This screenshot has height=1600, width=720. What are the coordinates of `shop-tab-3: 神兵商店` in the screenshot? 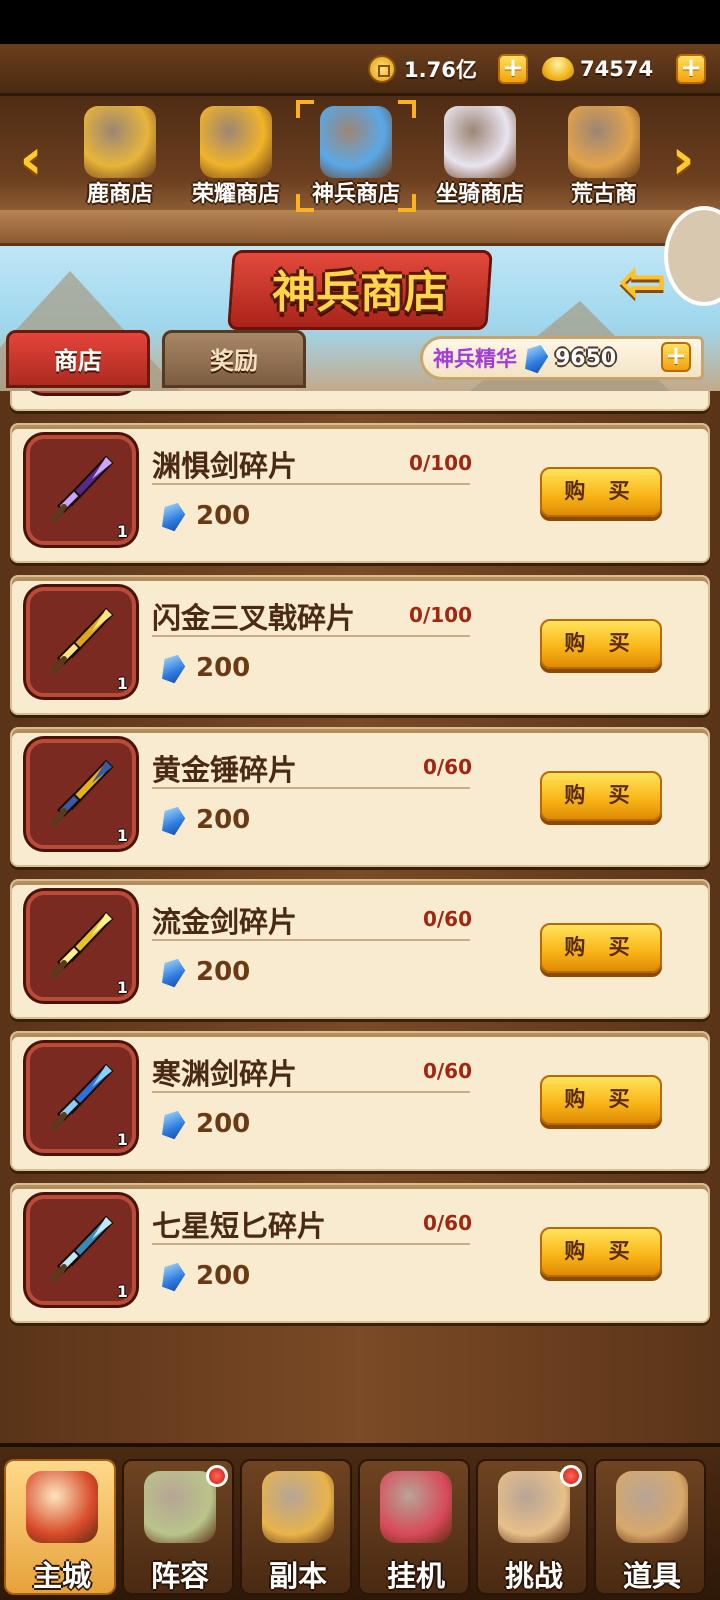 It's located at (356, 156).